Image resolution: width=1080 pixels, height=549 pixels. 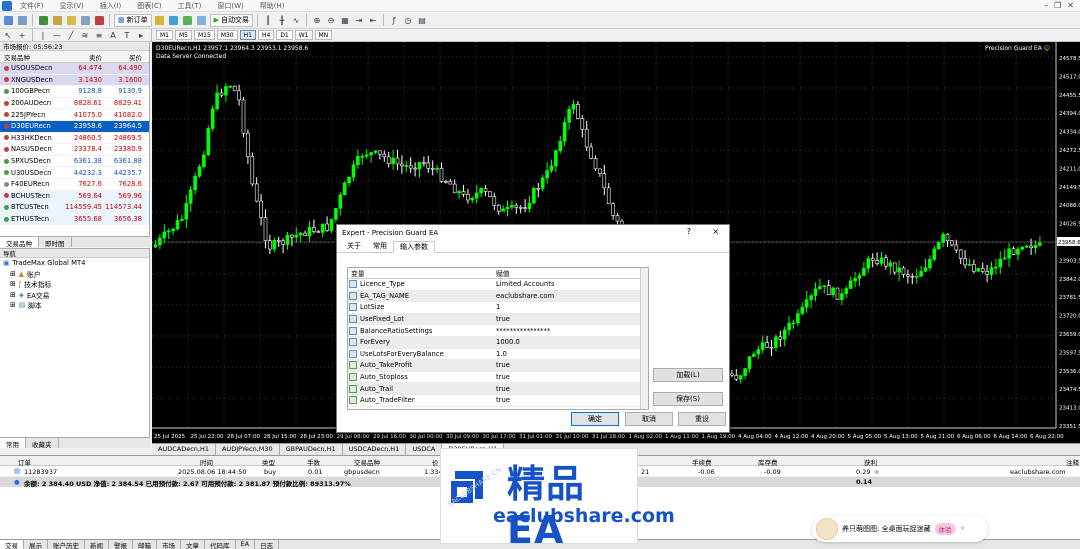 What do you see at coordinates (331, 20) in the screenshot?
I see `zoom-out-icon: ⊖` at bounding box center [331, 20].